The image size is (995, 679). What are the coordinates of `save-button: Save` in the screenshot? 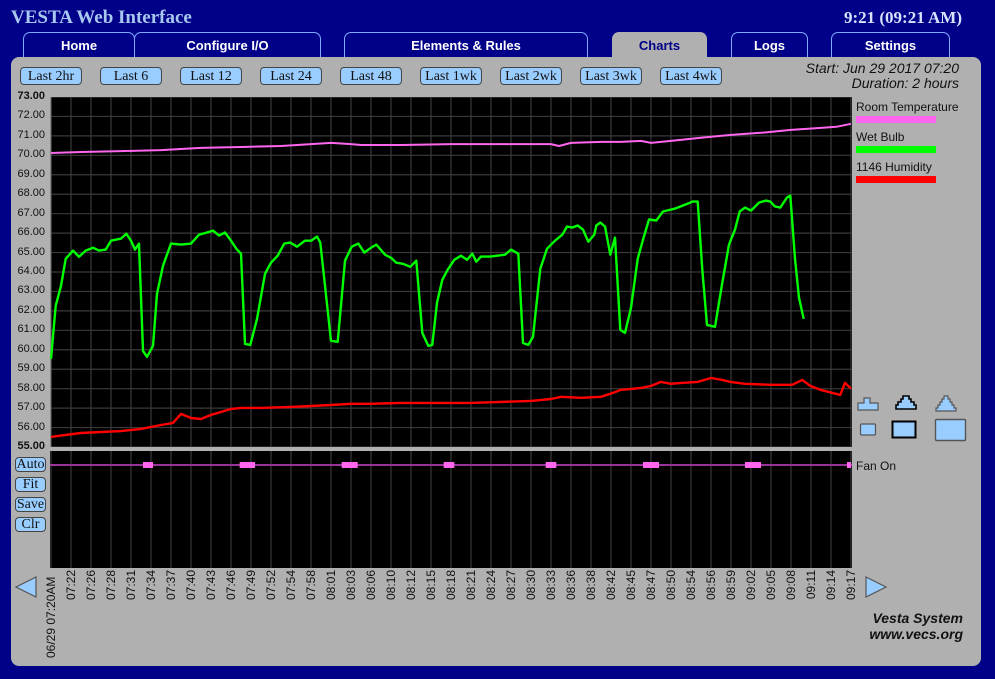 It's located at (30, 504).